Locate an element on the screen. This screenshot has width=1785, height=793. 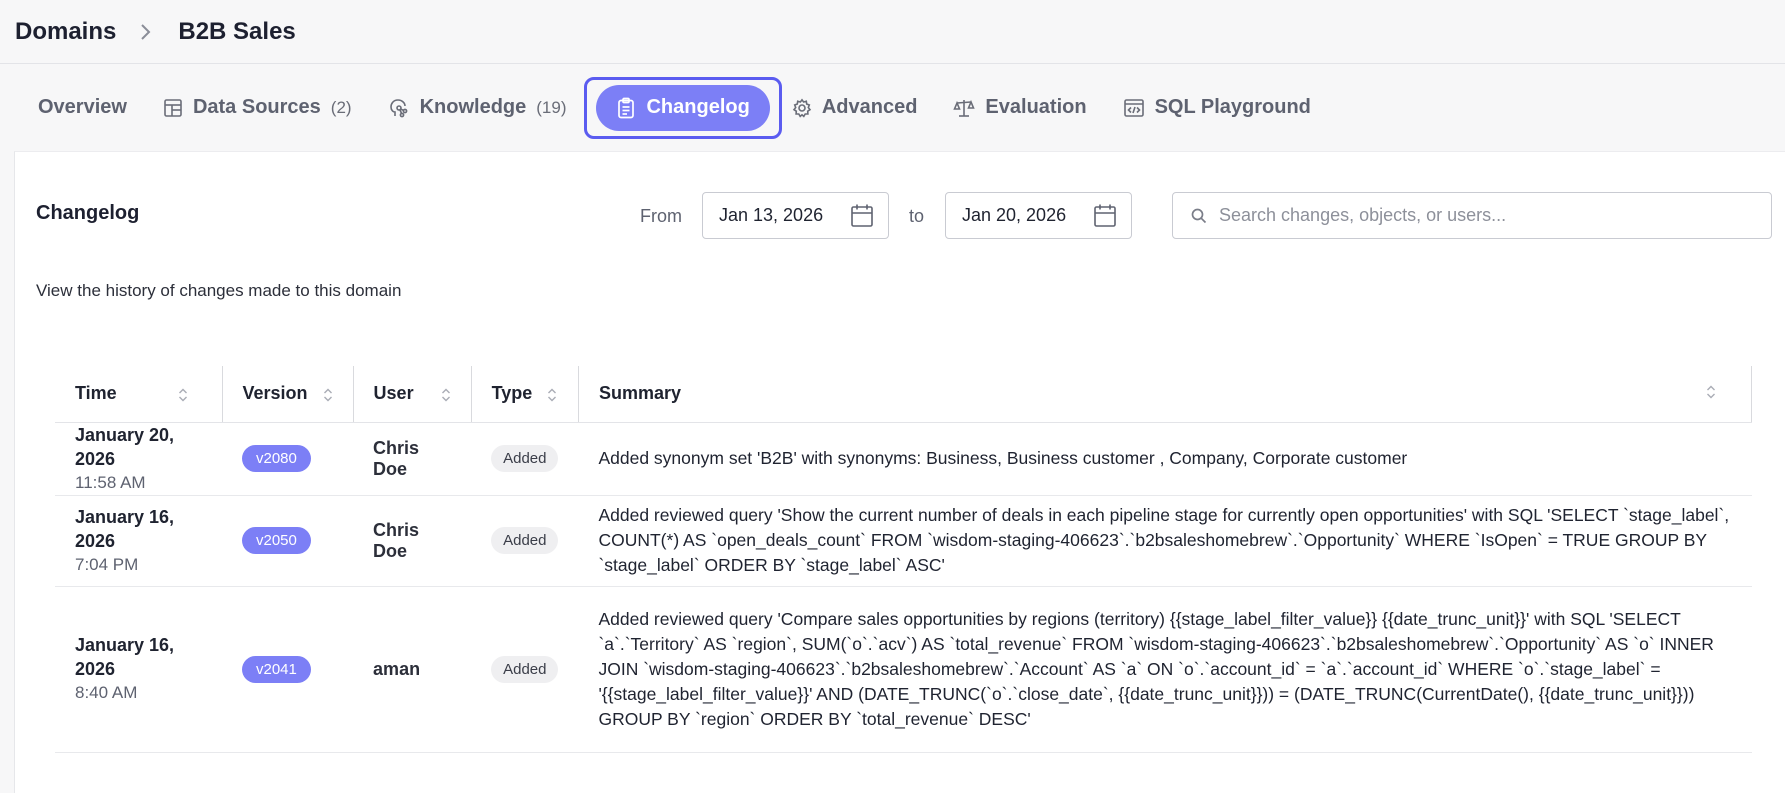
breadcrumb-domains-link: Domains is located at coordinates (65, 32).